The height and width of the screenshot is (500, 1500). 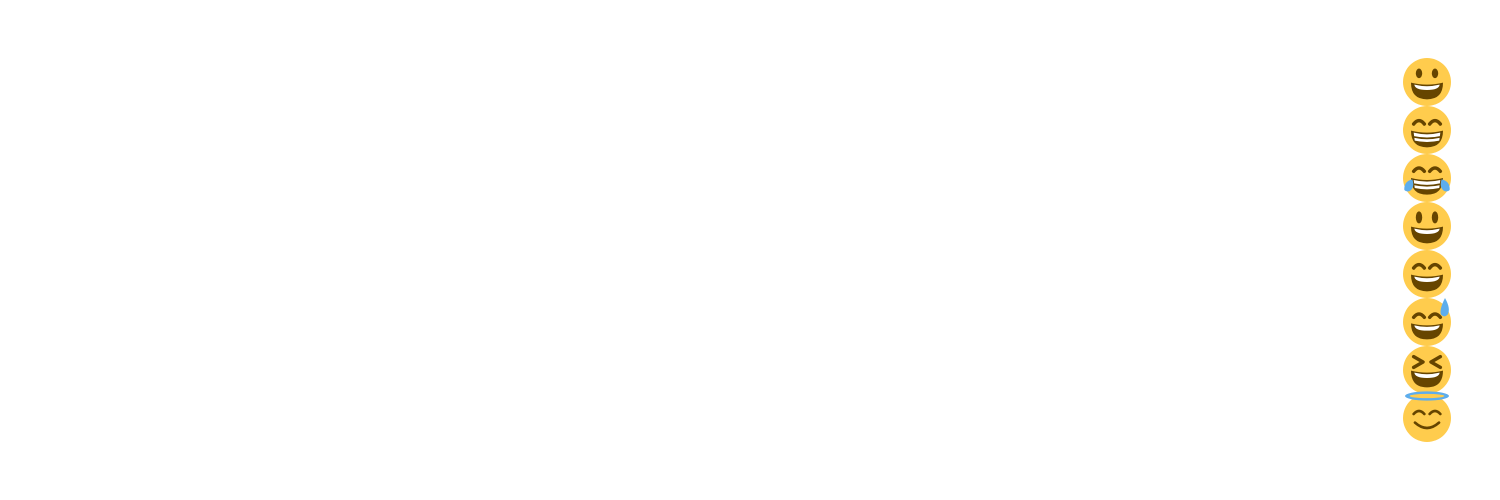 I want to click on emoji-button-big-eyes, so click(x=1427, y=226).